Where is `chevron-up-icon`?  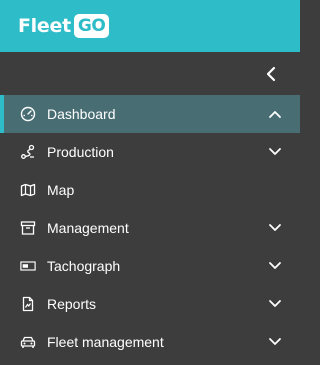 chevron-up-icon is located at coordinates (275, 114).